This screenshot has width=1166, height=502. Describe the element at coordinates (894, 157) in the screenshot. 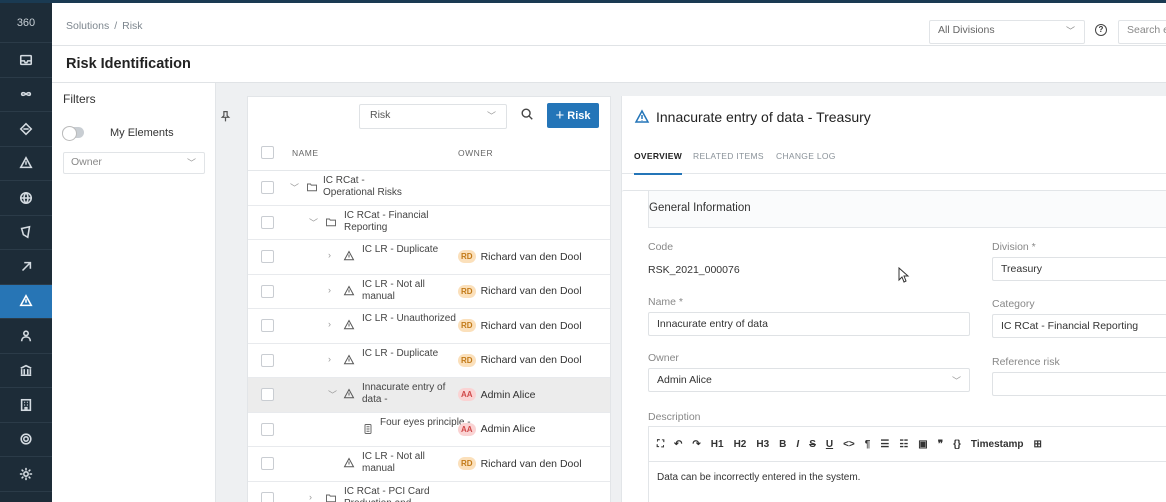

I see `detail-tabs: OVERVIEW RELATED ITEMS CHANGE LOG` at that location.